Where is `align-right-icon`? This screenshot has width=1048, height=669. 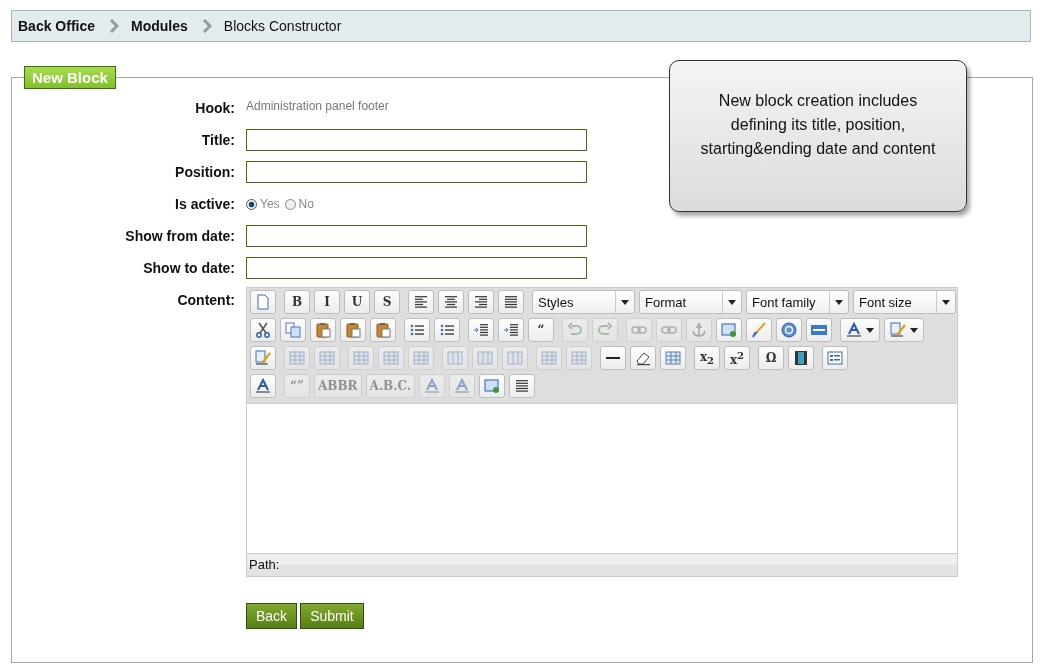
align-right-icon is located at coordinates (481, 302).